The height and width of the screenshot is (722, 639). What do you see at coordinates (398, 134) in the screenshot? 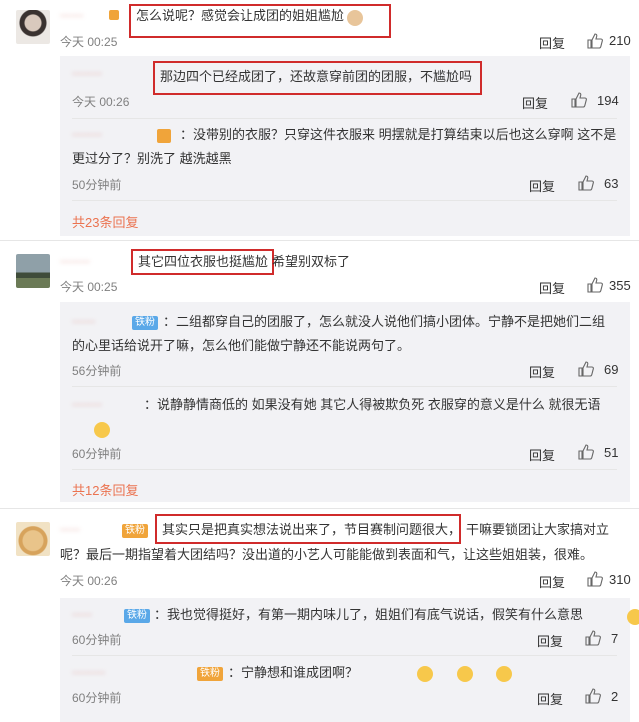
I see `reply-text: ：没带别的衣服？只穿这件衣服来 明摆就是打算结束以后也这么穿啊 这不是` at bounding box center [398, 134].